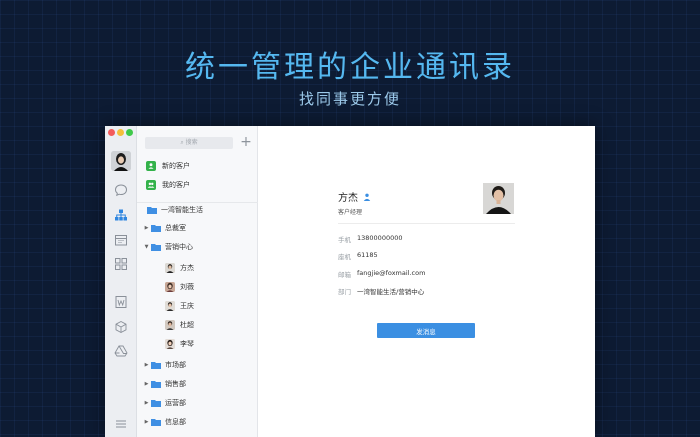 The image size is (700, 437). I want to click on divider, so click(426, 223).